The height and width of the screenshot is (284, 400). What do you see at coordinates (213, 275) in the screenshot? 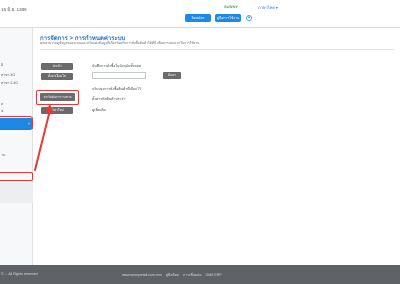
I see `footer-link: OMS ERP` at bounding box center [213, 275].